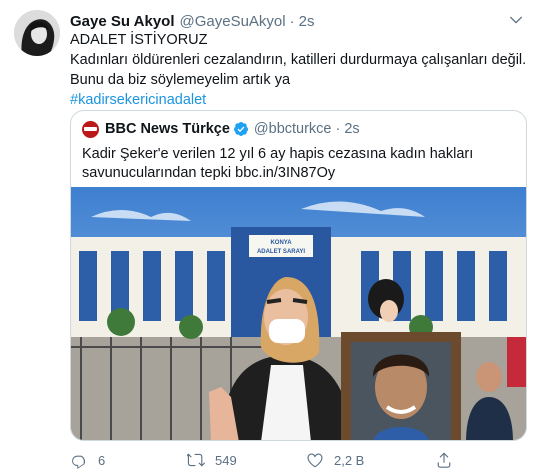 This screenshot has height=476, width=540. Describe the element at coordinates (281, 243) in the screenshot. I see `building-sign-line1: KONYA` at that location.